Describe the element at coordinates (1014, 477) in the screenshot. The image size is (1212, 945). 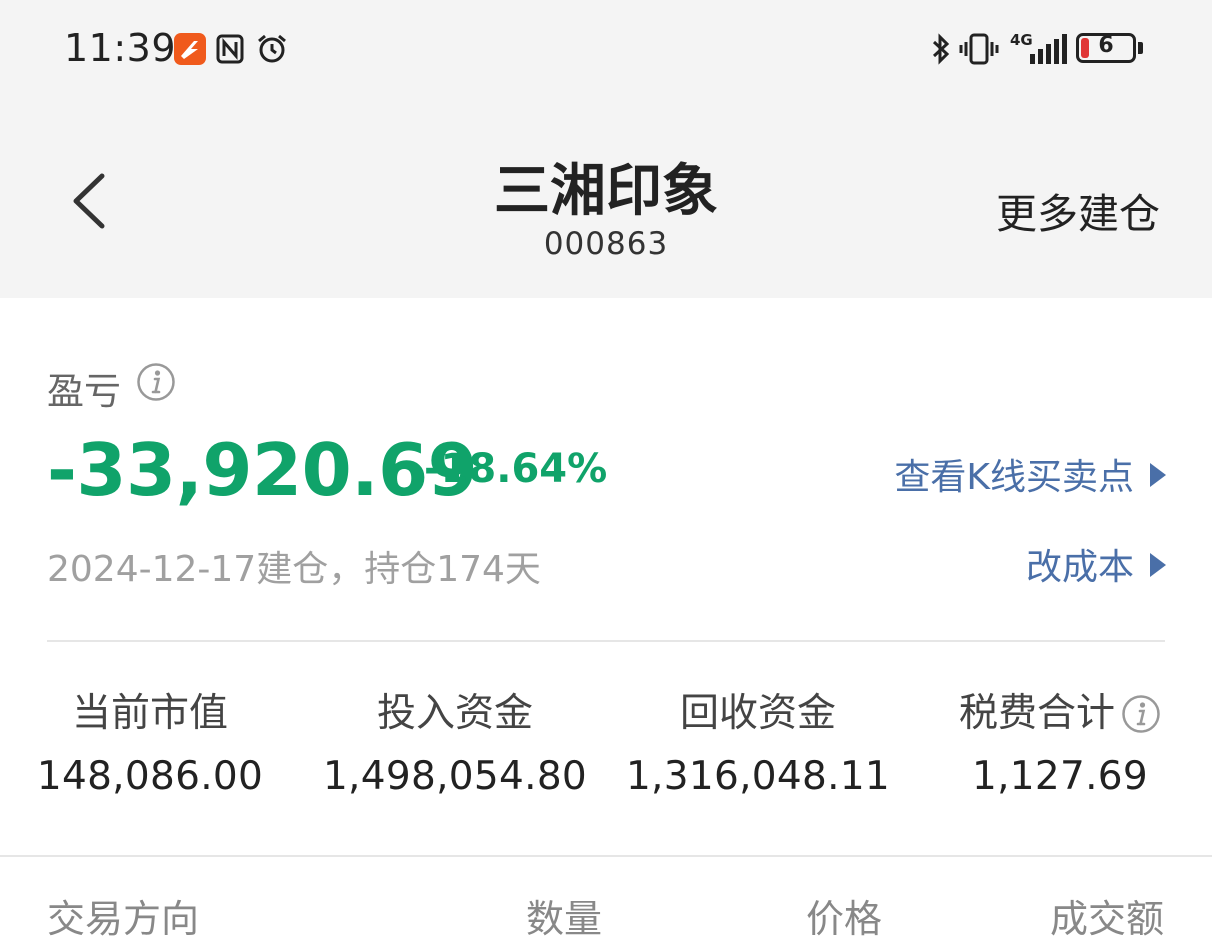
I see `kline-link-label: 查看K线买卖点` at that location.